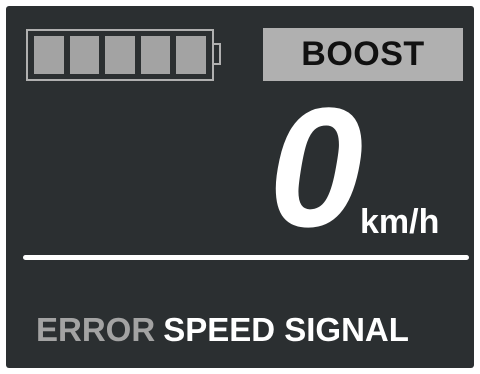 This screenshot has height=374, width=480. I want to click on divider-line, so click(246, 257).